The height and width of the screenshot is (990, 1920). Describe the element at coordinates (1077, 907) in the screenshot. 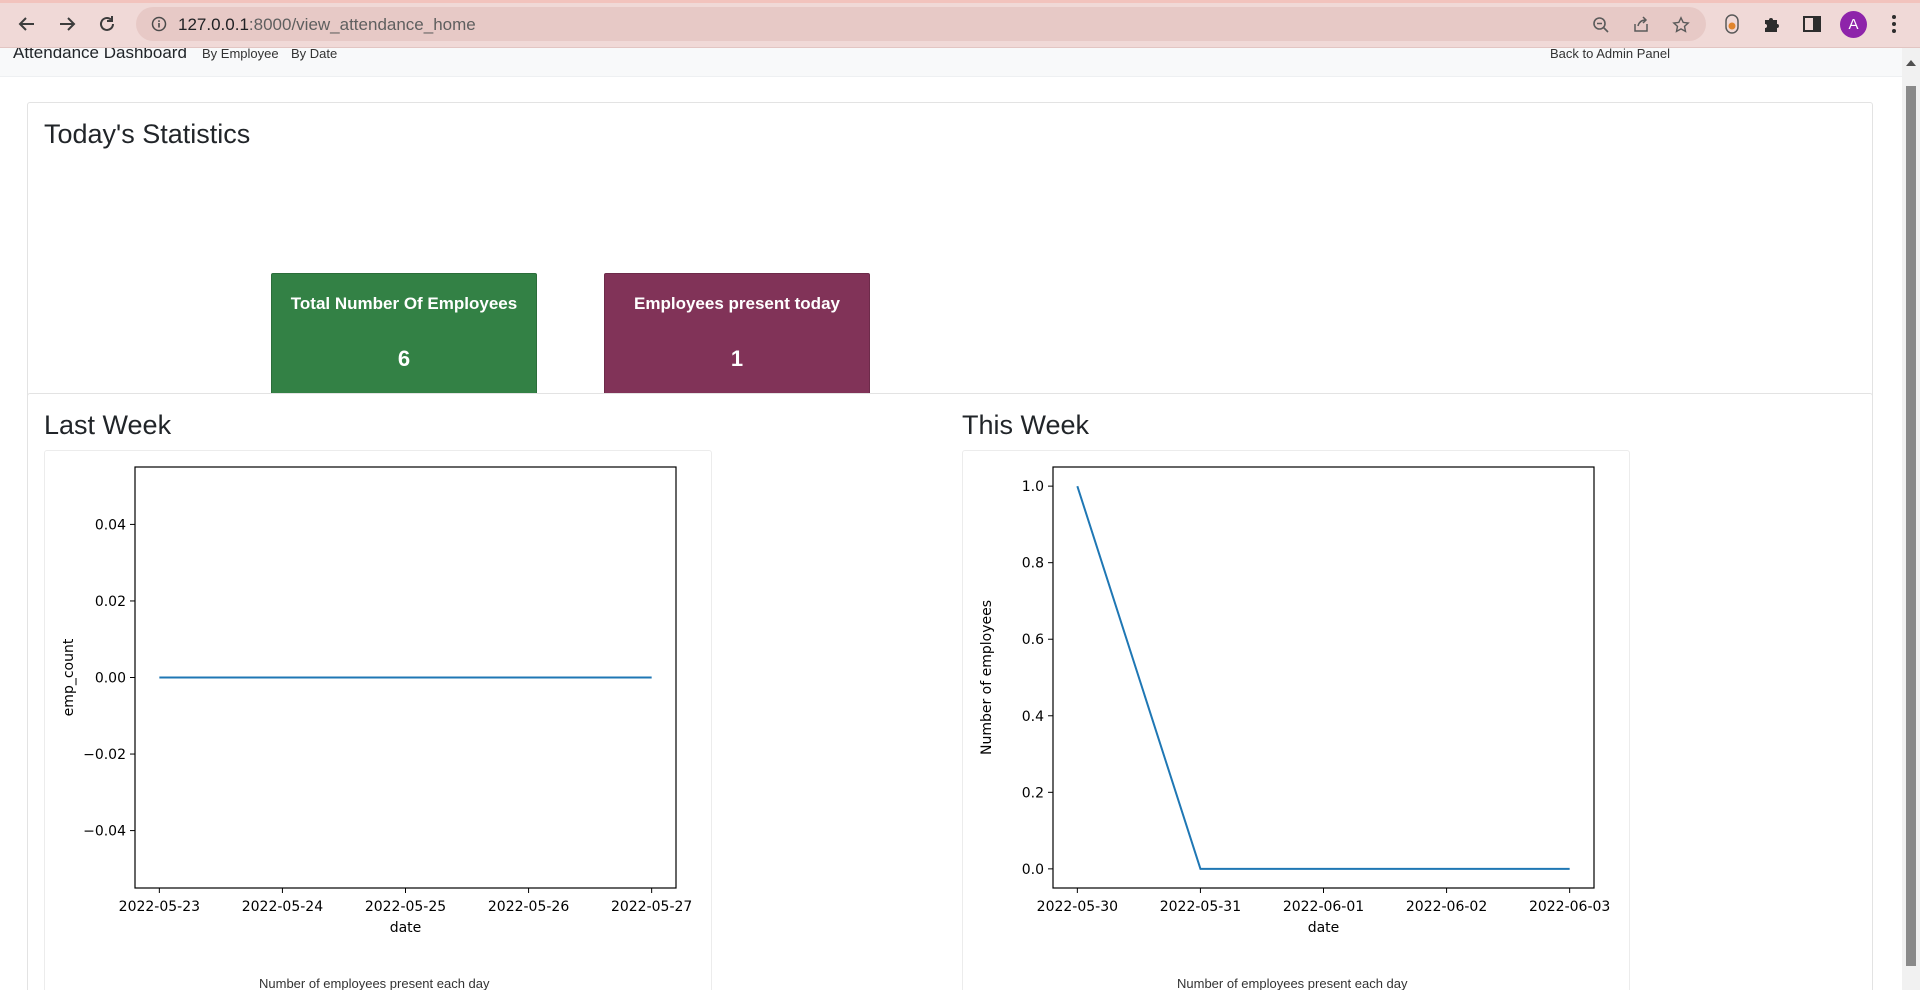

I see `chart1-xtick-label: 2022-05-30` at that location.